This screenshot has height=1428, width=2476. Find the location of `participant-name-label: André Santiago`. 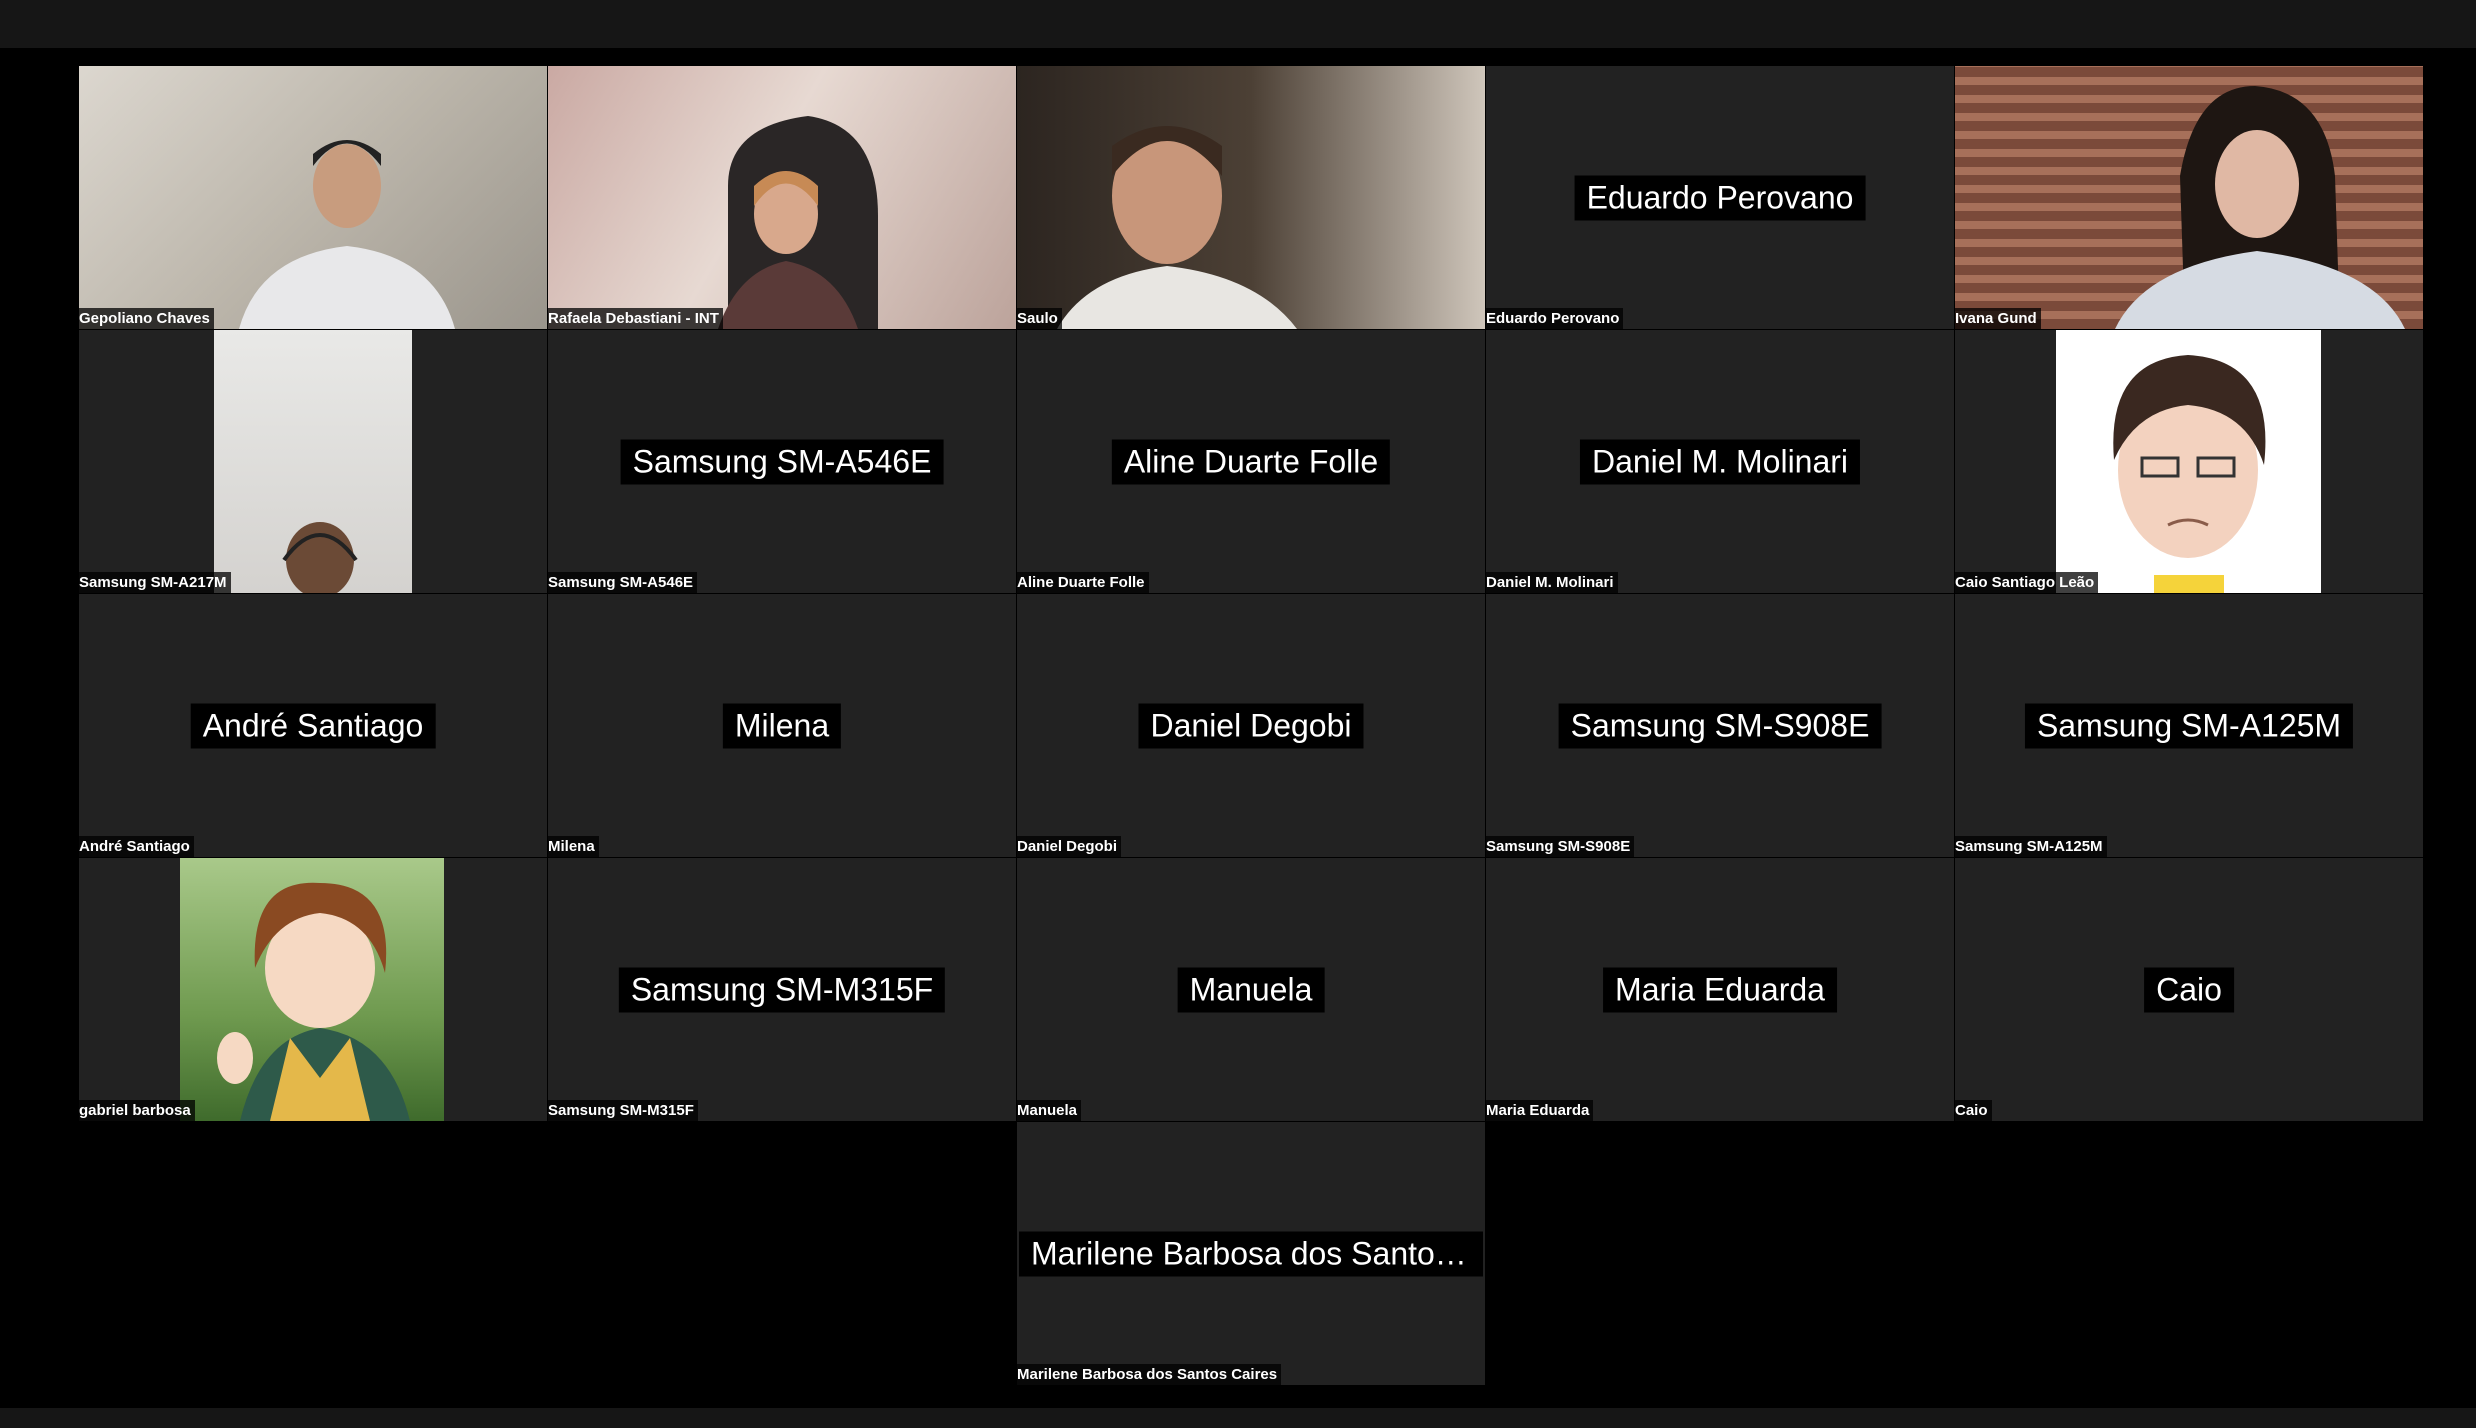

participant-name-label: André Santiago is located at coordinates (136, 846).